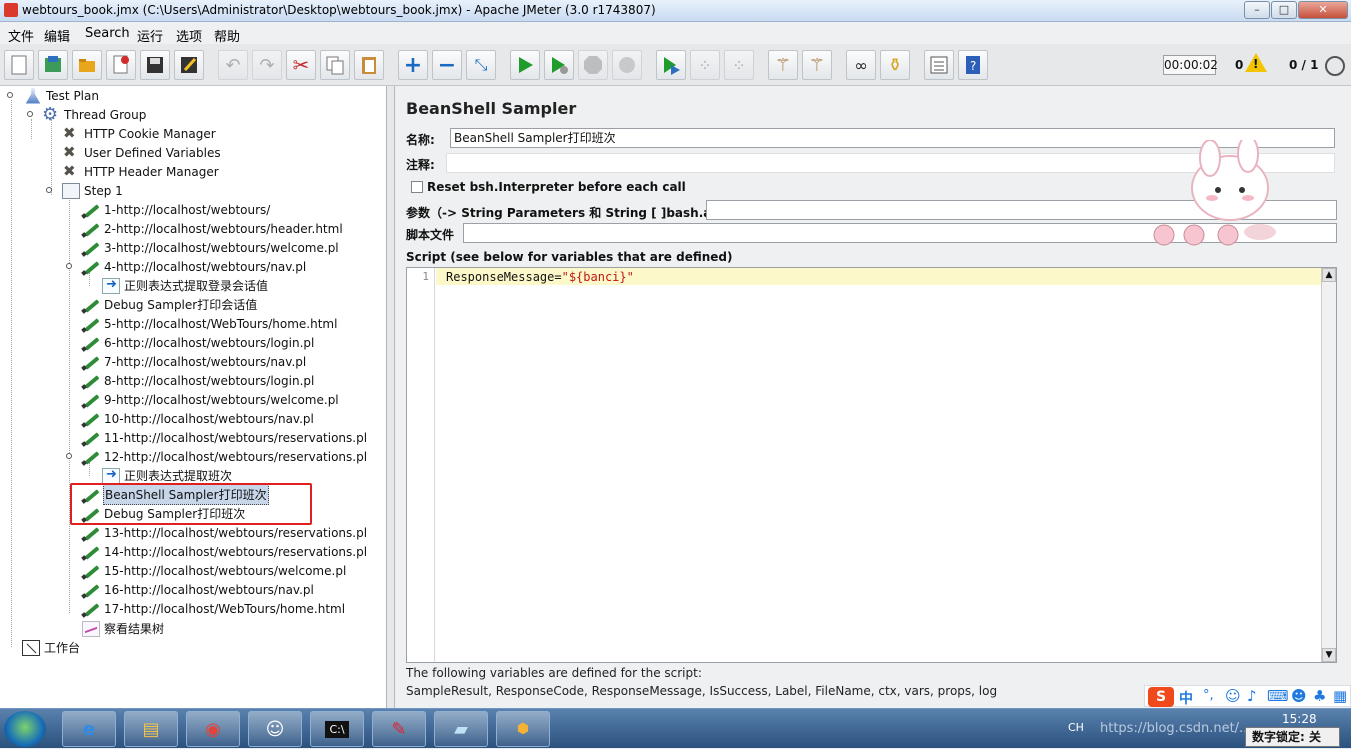 This screenshot has height=749, width=1351. Describe the element at coordinates (213, 729) in the screenshot. I see `taskbar-chrome: ◉` at that location.